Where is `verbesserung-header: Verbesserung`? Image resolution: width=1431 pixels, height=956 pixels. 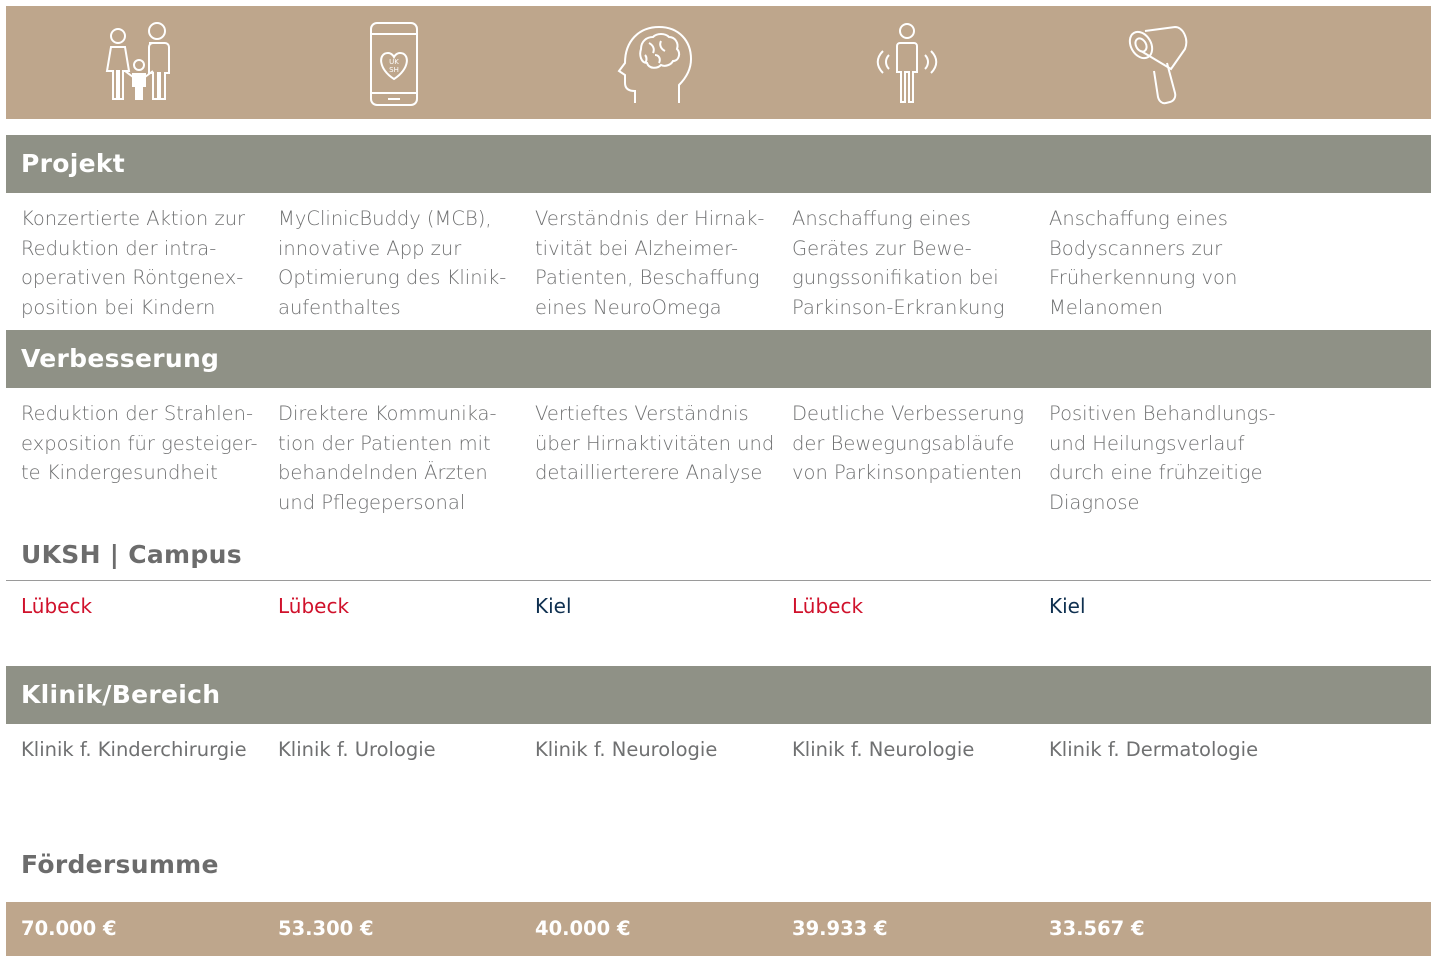 verbesserung-header: Verbesserung is located at coordinates (718, 359).